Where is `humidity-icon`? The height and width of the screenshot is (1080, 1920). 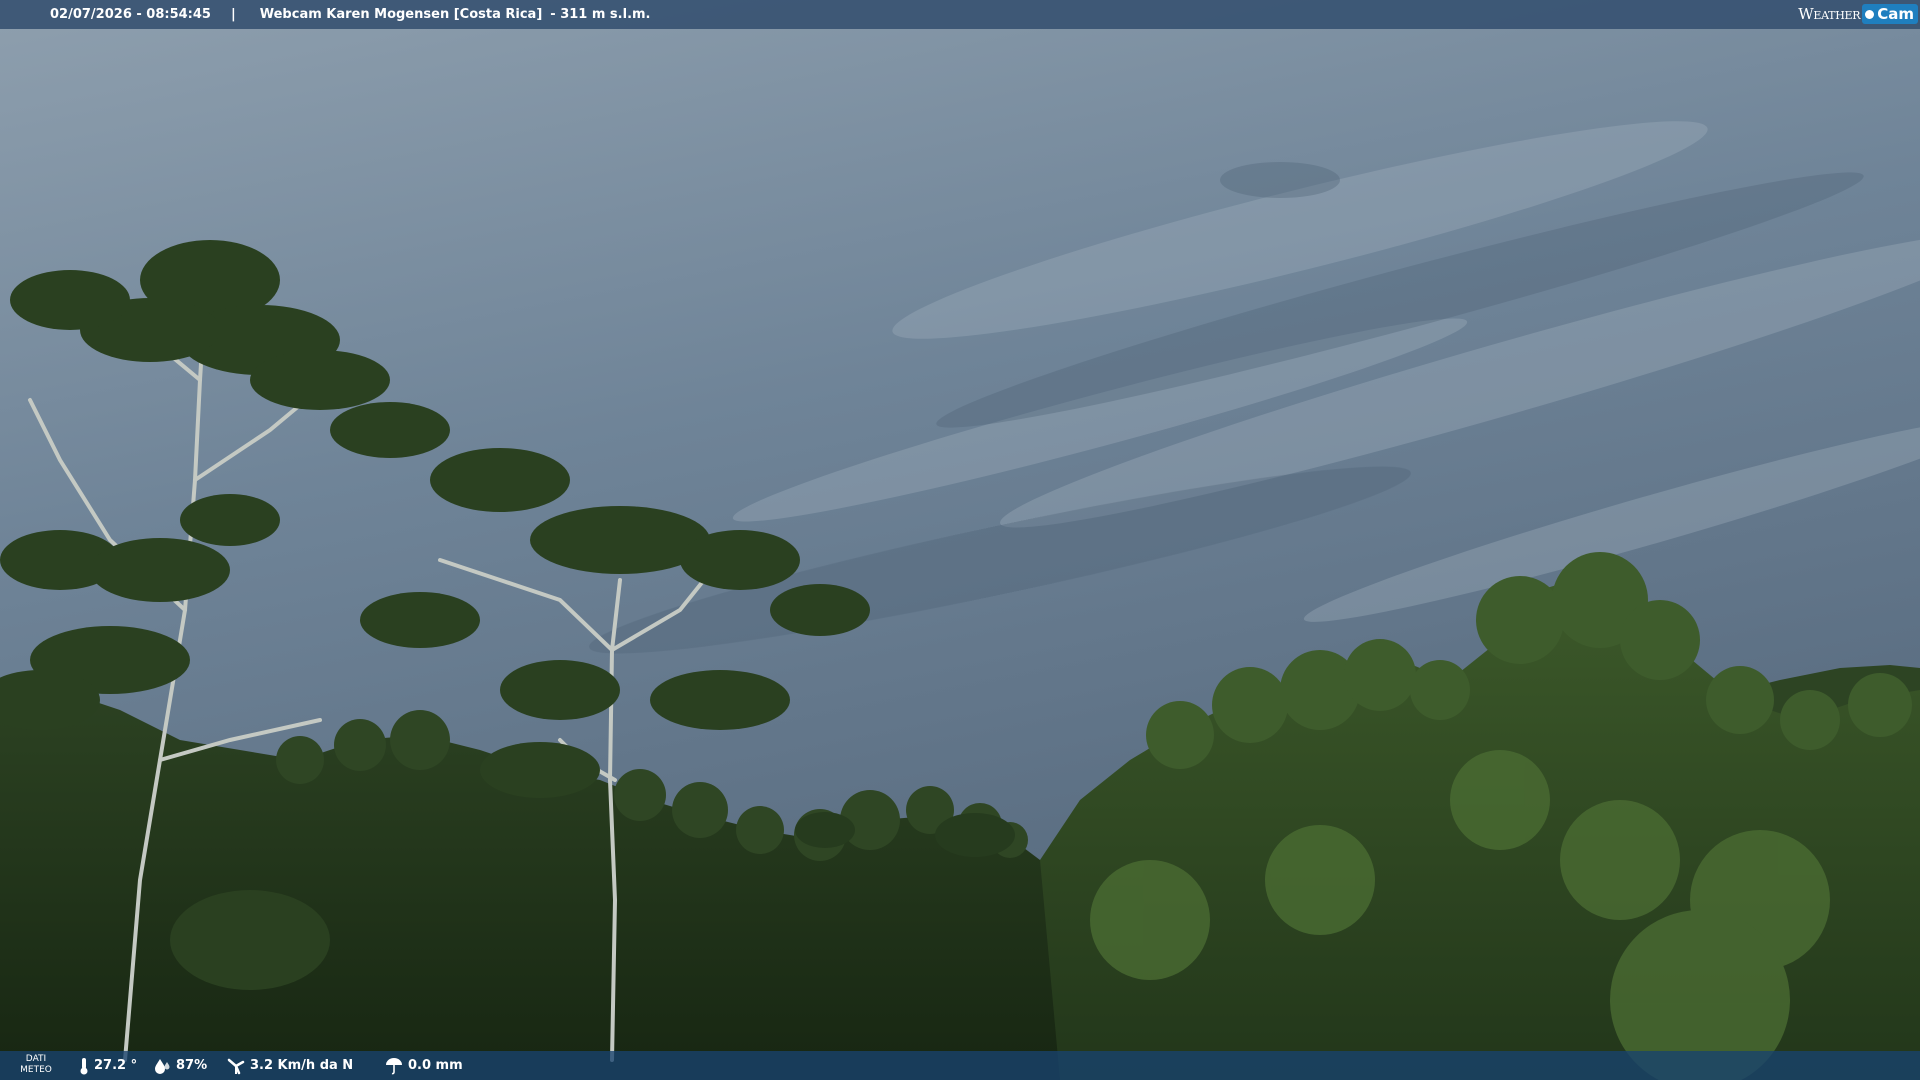
humidity-icon is located at coordinates (162, 1066).